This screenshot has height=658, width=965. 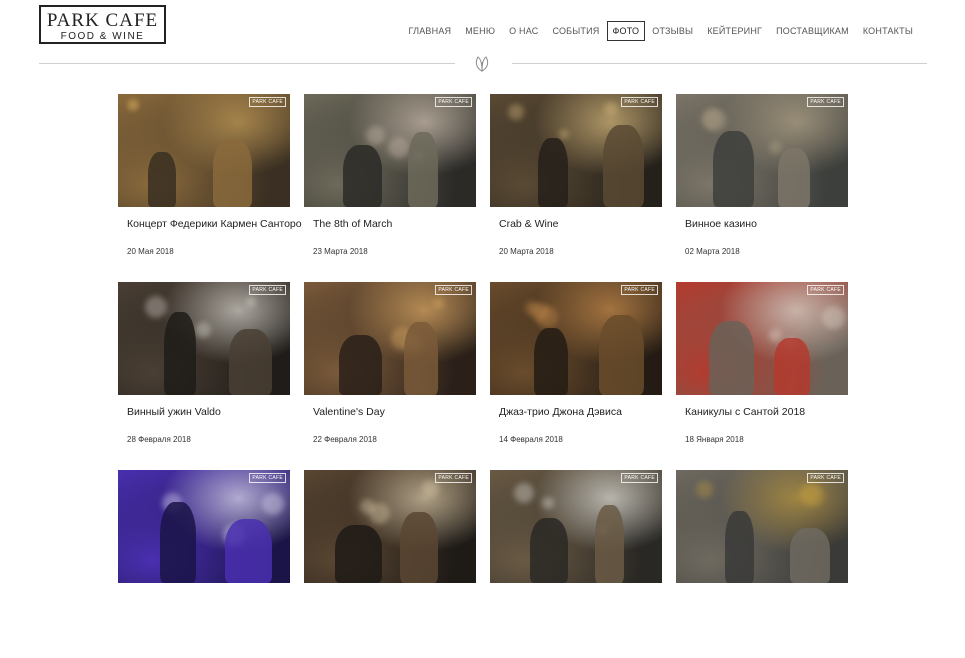 What do you see at coordinates (480, 31) in the screenshot?
I see `nav-item-menu: МЕНЮ` at bounding box center [480, 31].